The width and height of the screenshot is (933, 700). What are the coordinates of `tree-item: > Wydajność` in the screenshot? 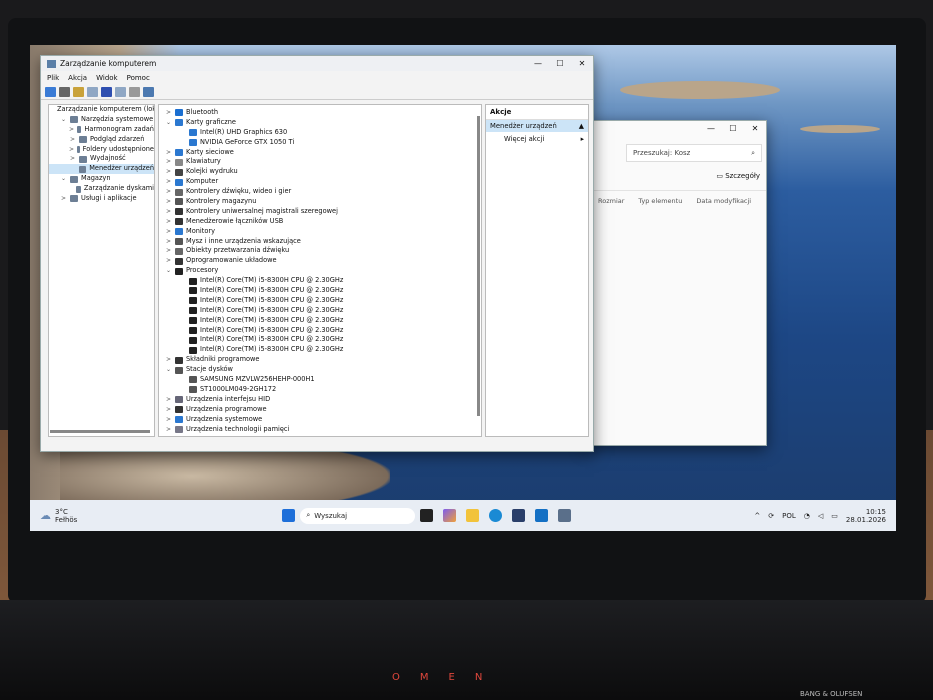 It's located at (101, 159).